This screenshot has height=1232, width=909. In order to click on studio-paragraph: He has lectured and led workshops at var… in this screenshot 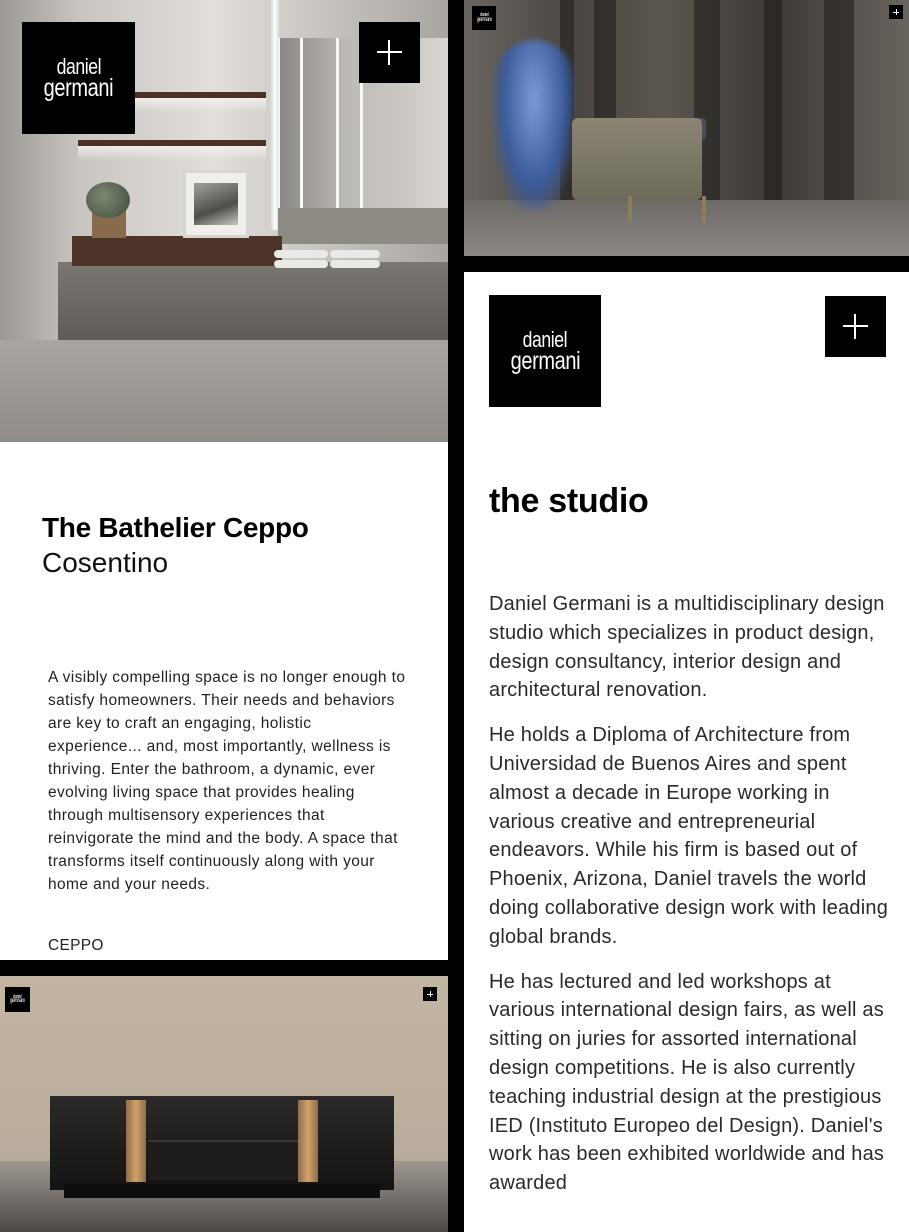, I will do `click(687, 1082)`.